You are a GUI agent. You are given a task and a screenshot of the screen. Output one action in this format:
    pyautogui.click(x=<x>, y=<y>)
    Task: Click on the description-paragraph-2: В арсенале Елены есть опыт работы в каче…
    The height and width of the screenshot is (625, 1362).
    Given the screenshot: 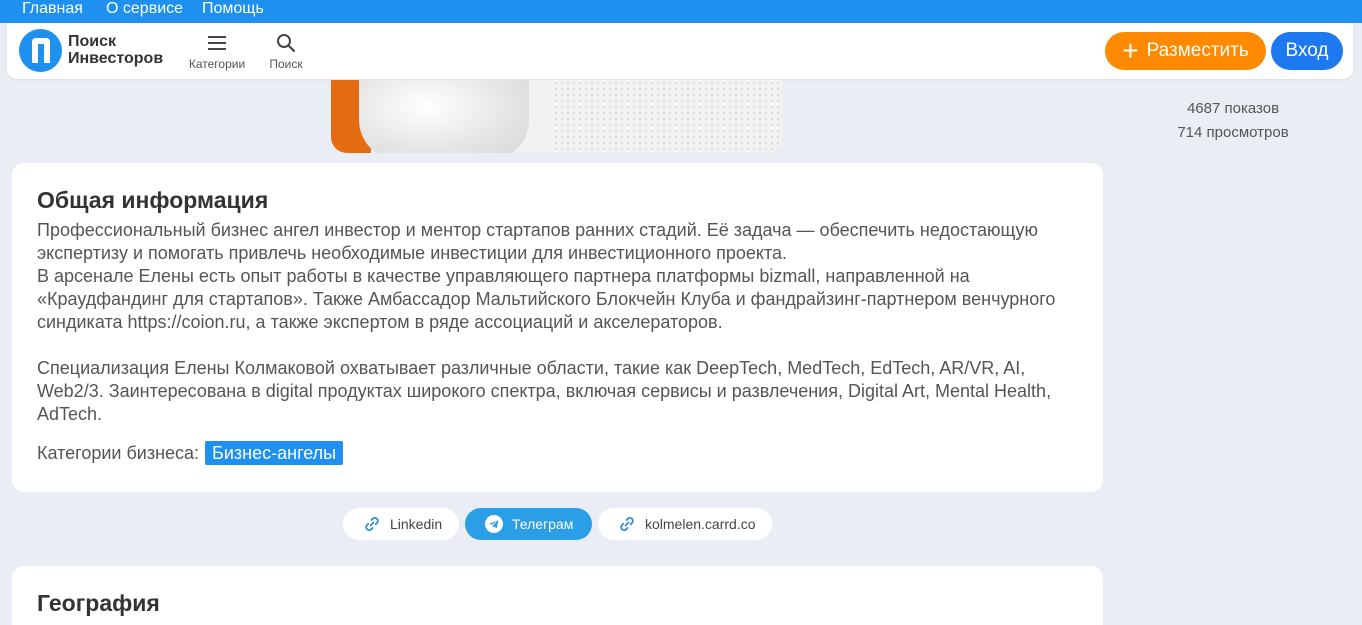 What is the action you would take?
    pyautogui.click(x=546, y=299)
    